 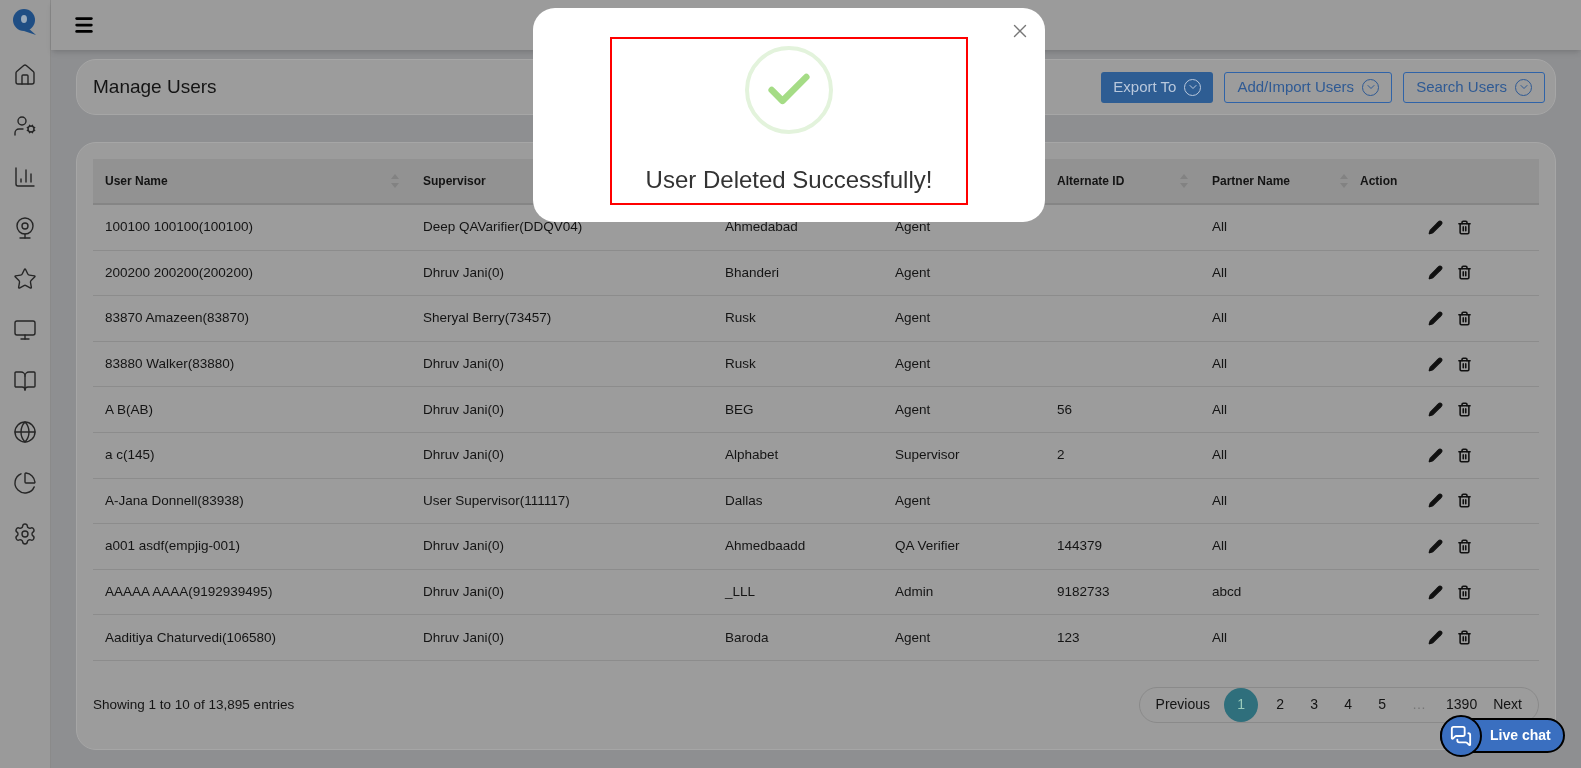 I want to click on table-cell-text: A-Jana Donnell(83938), so click(x=174, y=500).